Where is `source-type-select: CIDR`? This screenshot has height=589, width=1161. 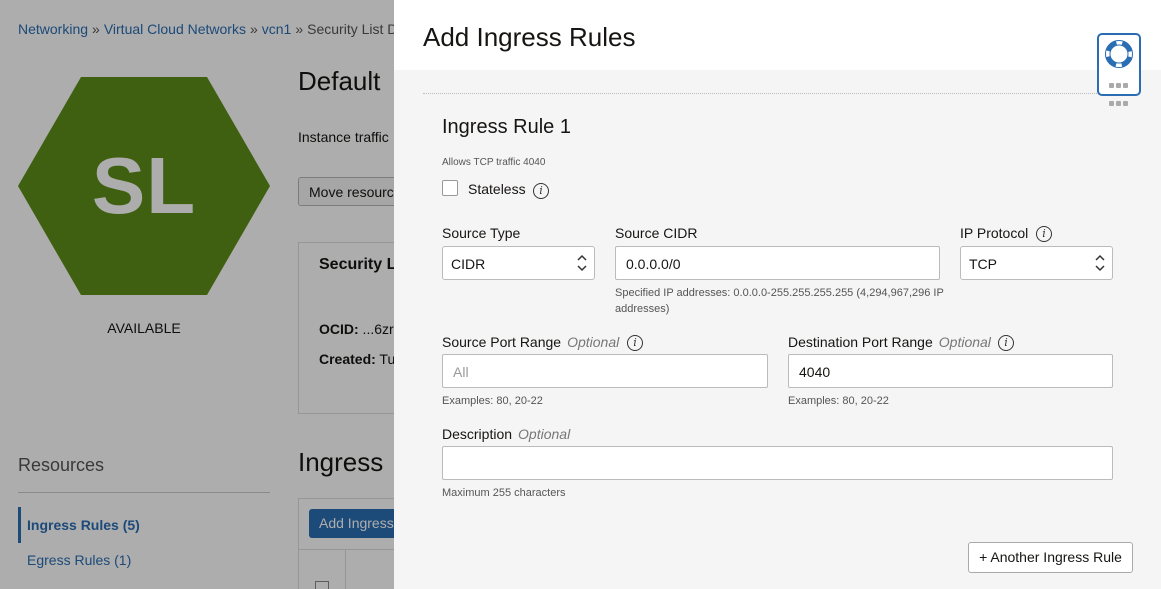 source-type-select: CIDR is located at coordinates (518, 263).